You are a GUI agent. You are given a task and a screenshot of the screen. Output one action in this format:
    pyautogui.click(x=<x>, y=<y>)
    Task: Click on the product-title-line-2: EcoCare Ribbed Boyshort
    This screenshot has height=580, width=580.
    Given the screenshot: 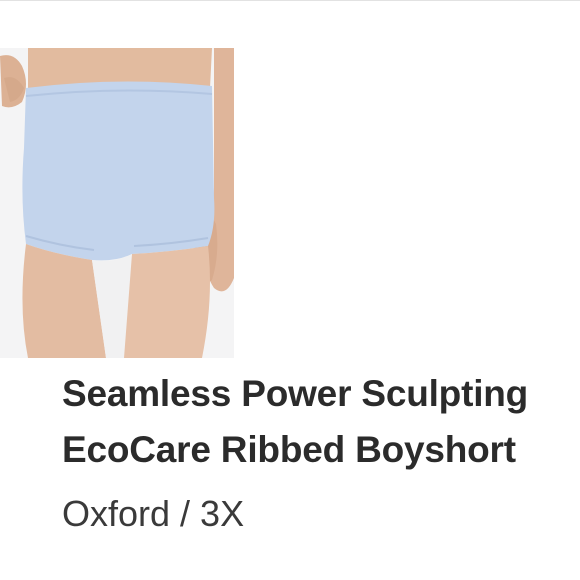 What is the action you would take?
    pyautogui.click(x=321, y=450)
    